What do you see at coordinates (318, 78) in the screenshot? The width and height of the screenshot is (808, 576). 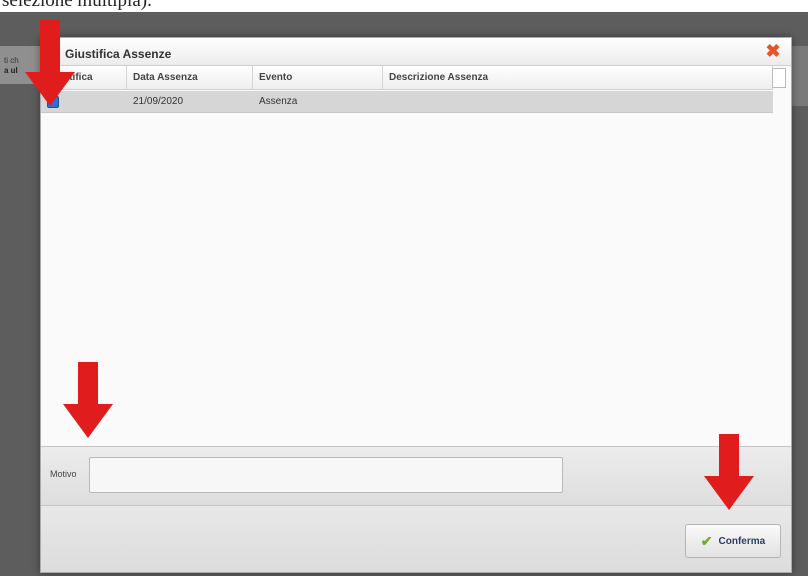 I see `column-header-evento: Evento` at bounding box center [318, 78].